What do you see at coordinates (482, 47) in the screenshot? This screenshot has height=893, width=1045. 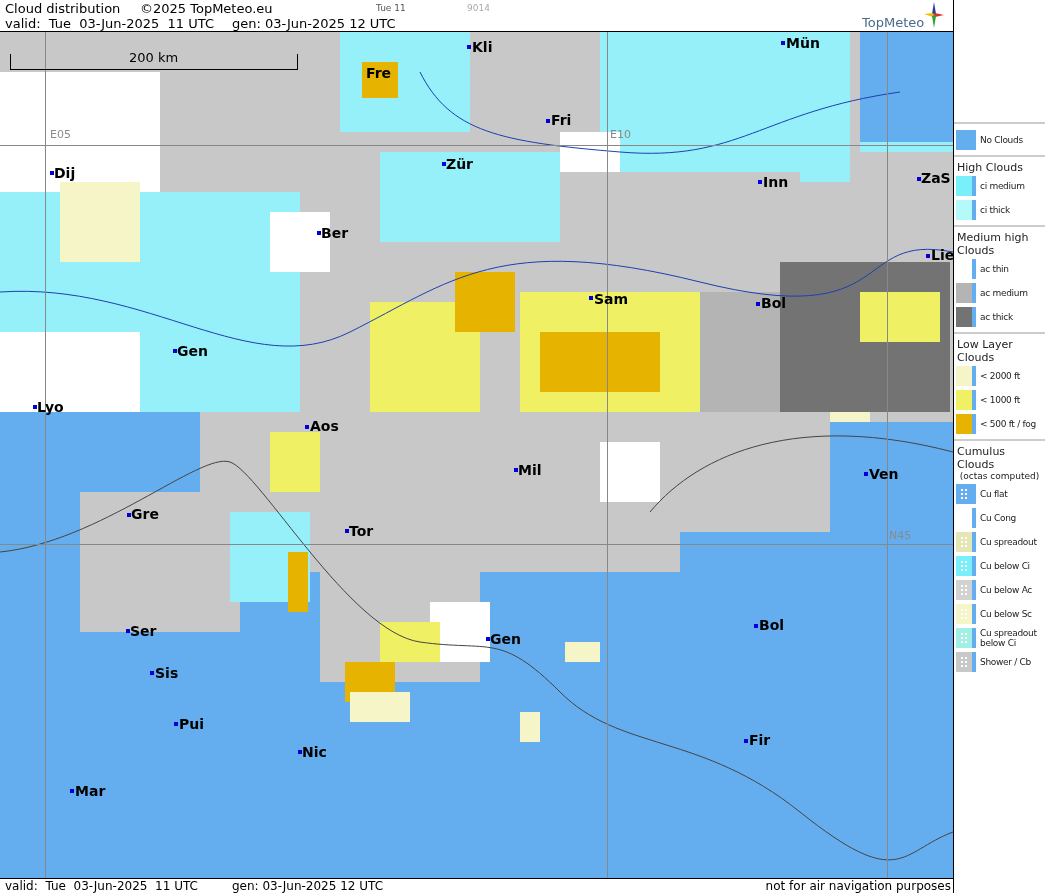 I see `city-label: Kli` at bounding box center [482, 47].